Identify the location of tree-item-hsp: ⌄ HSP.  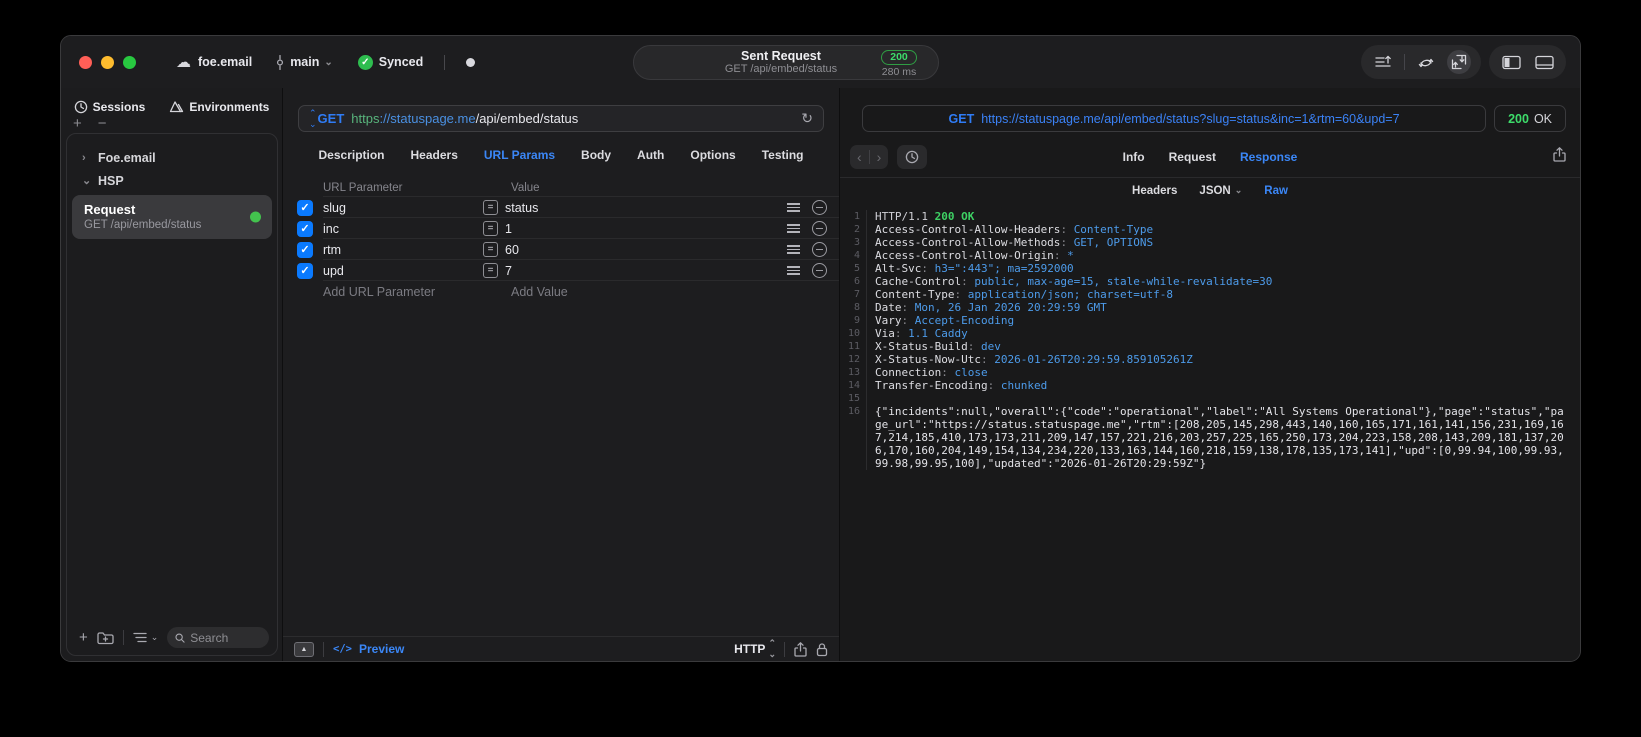
(172, 180).